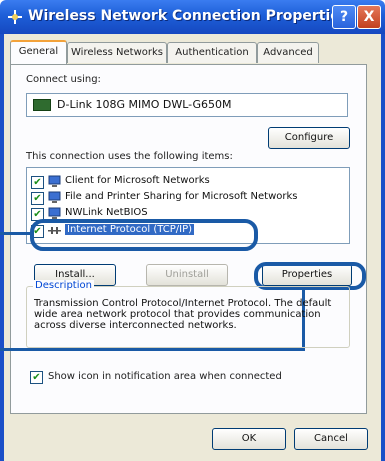 The width and height of the screenshot is (385, 461). Describe the element at coordinates (54, 197) in the screenshot. I see `printer-sharing-icon` at that location.